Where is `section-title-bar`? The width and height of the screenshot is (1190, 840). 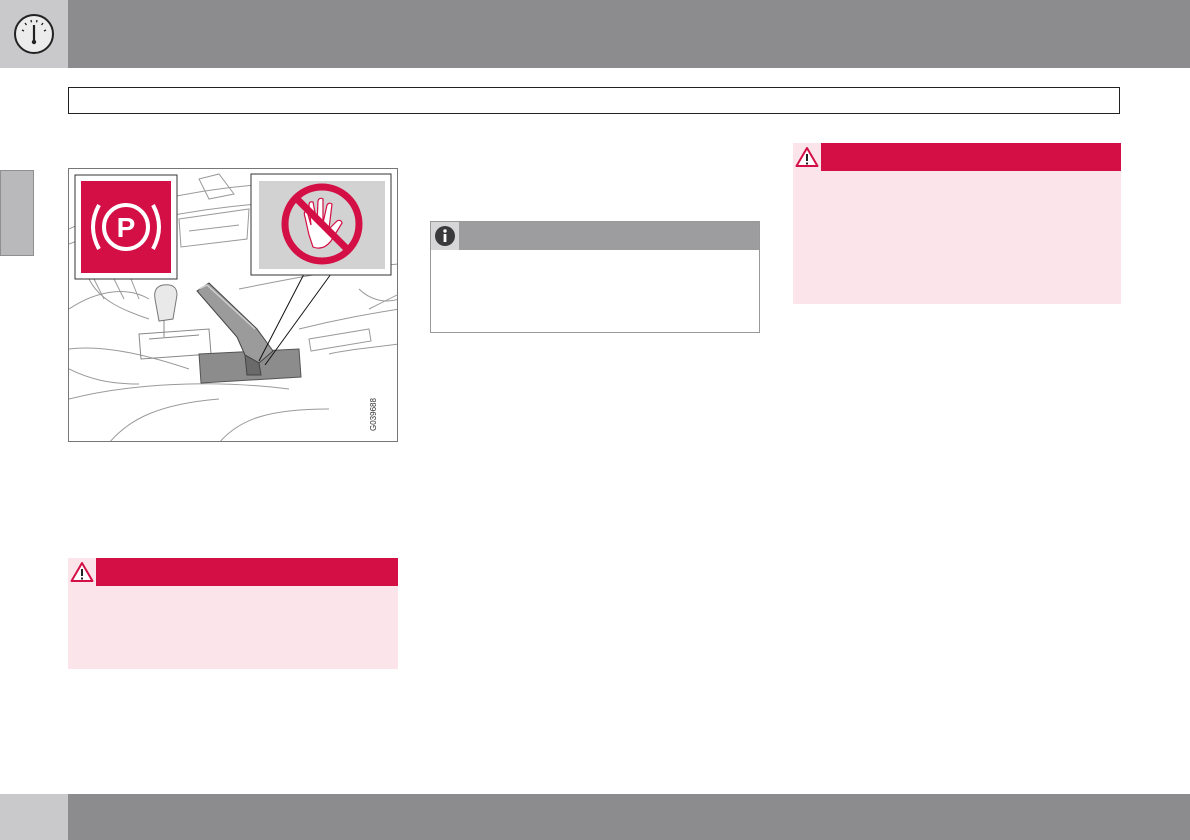
section-title-bar is located at coordinates (594, 100).